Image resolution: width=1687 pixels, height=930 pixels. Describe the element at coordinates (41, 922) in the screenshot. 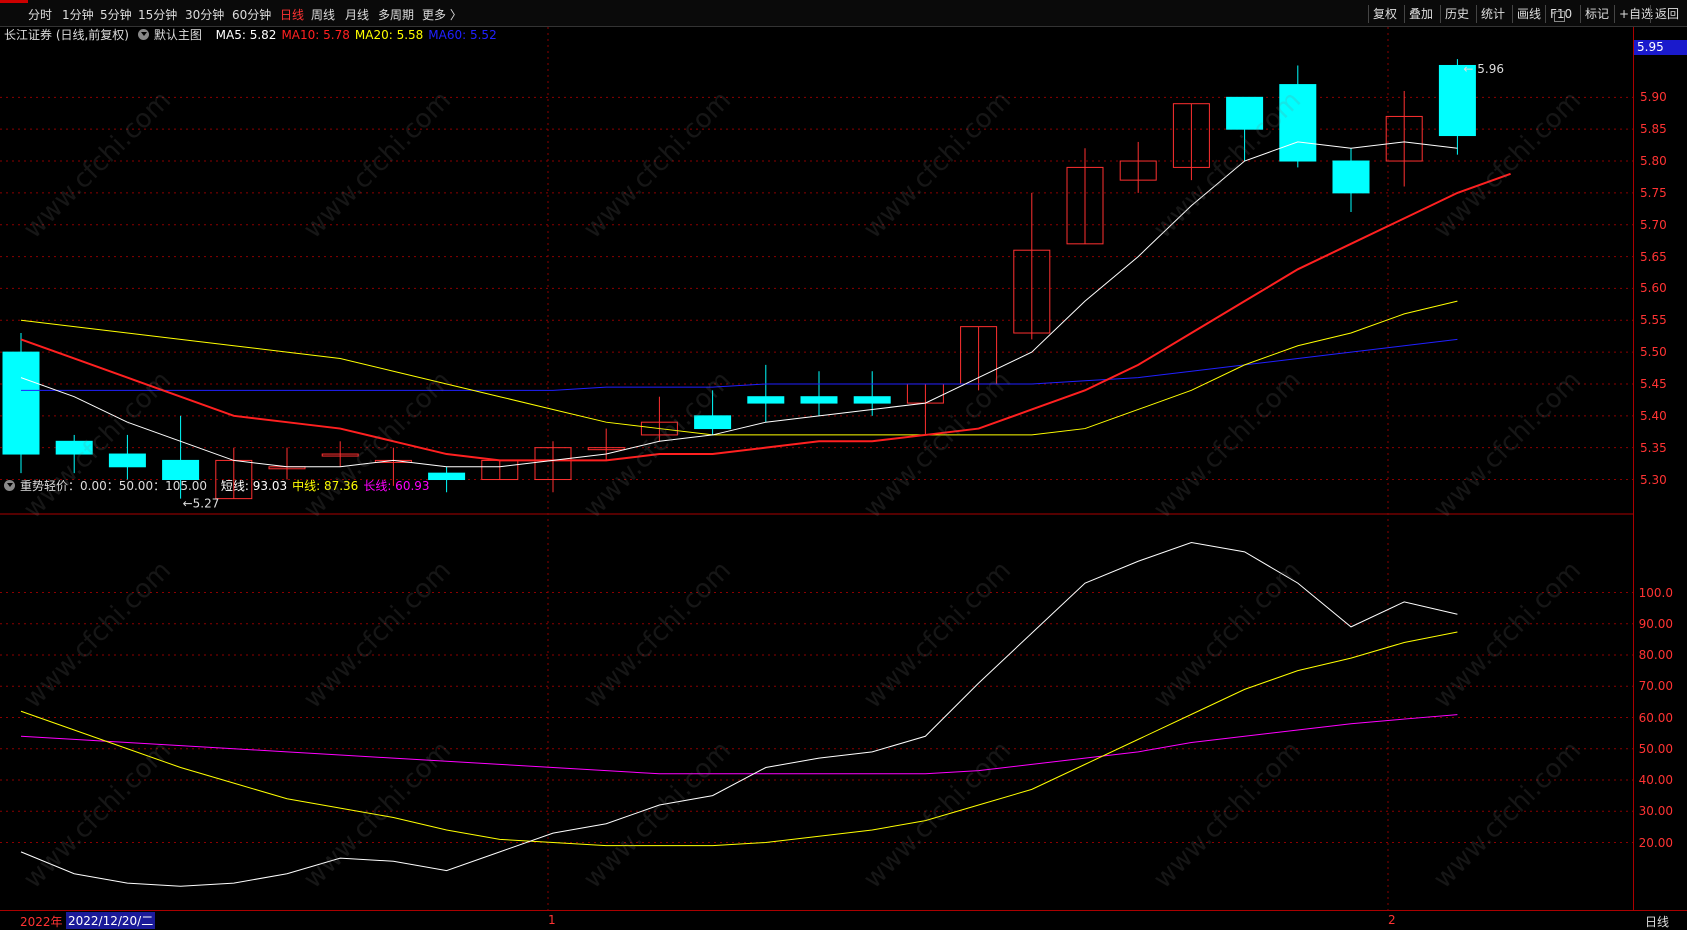

I see `year-label: 2022年` at that location.